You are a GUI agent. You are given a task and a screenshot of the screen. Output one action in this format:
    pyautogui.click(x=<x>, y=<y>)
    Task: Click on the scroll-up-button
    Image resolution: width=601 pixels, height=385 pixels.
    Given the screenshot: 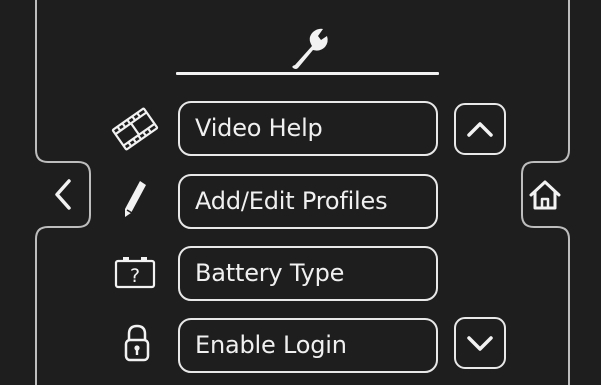 What is the action you would take?
    pyautogui.click(x=480, y=129)
    